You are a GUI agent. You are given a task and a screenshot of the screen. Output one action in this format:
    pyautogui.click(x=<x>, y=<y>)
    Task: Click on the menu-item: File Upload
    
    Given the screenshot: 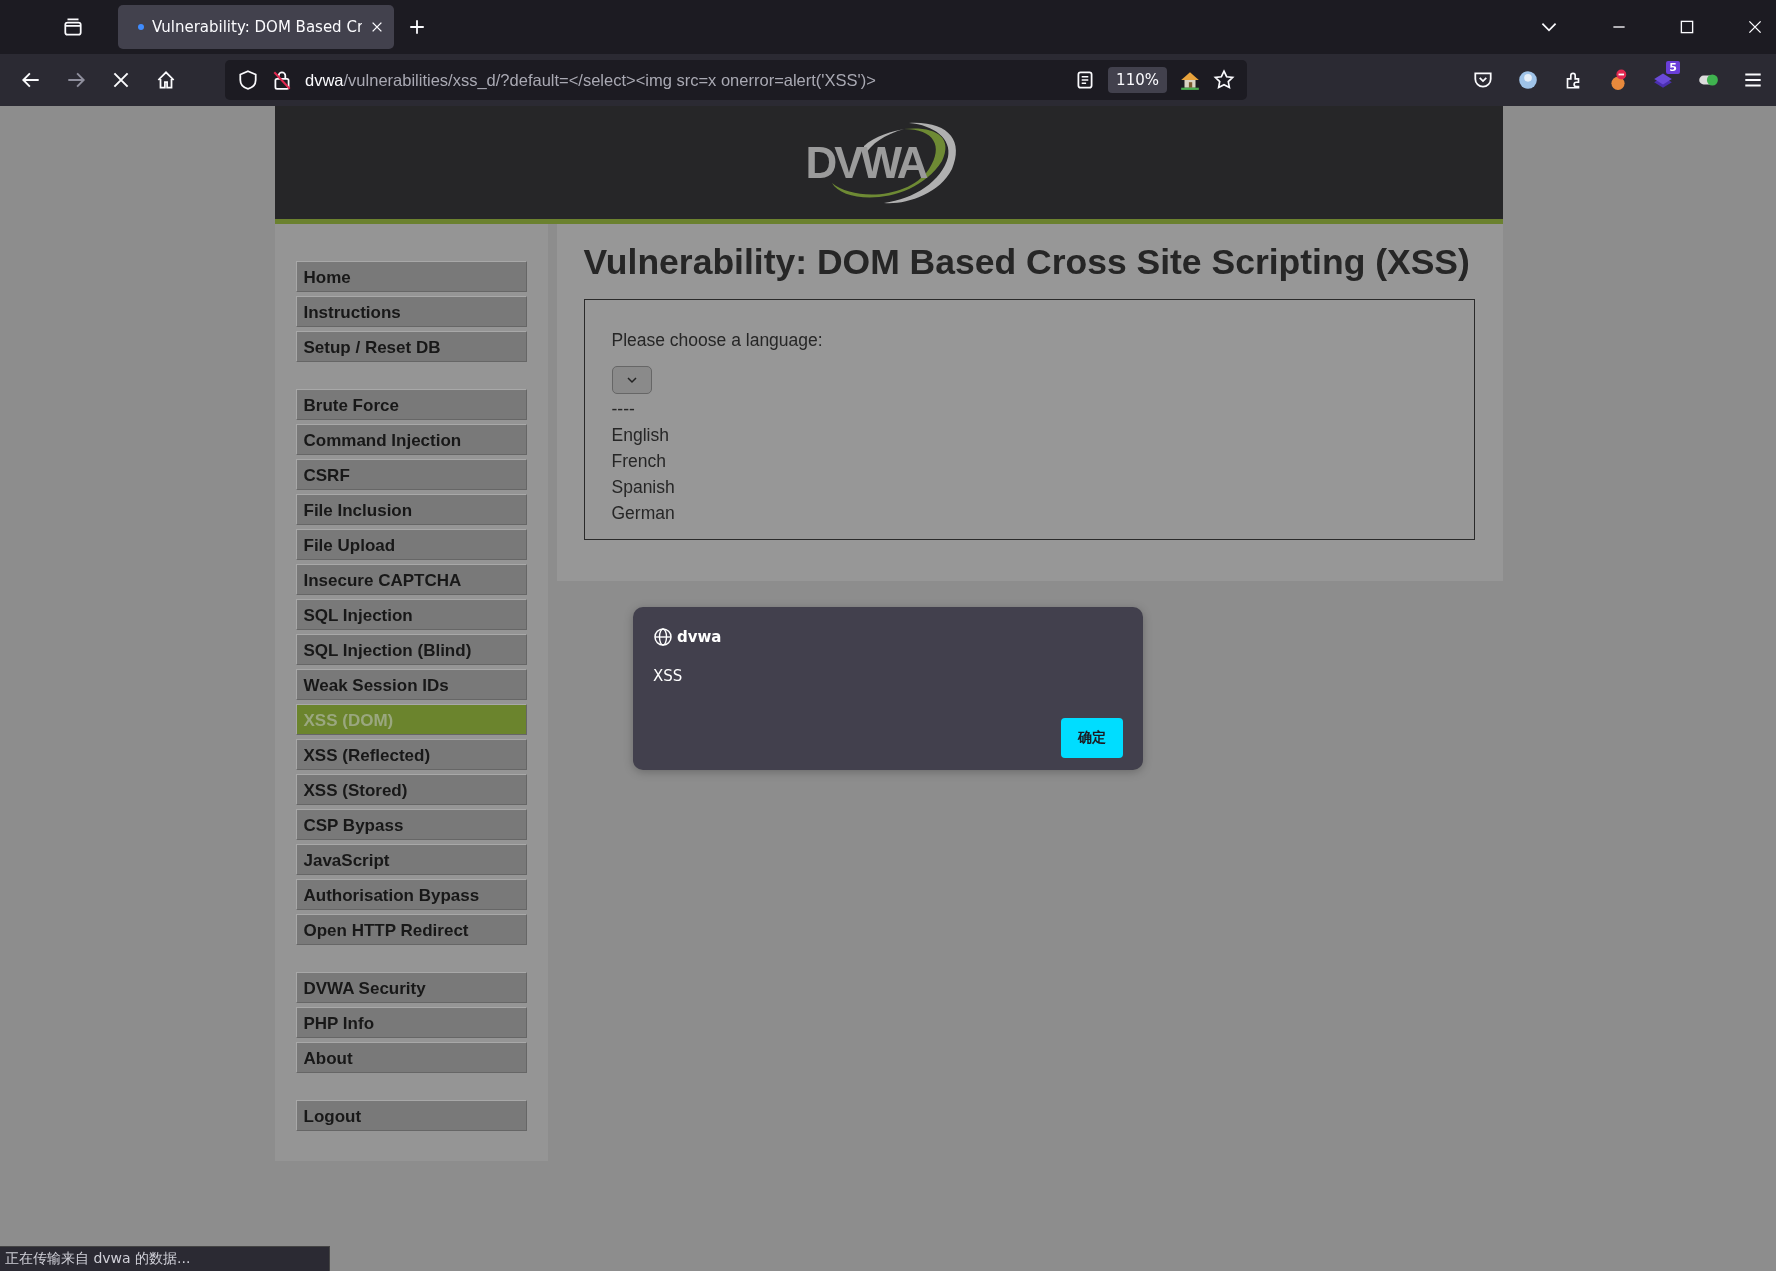 What is the action you would take?
    pyautogui.click(x=411, y=544)
    